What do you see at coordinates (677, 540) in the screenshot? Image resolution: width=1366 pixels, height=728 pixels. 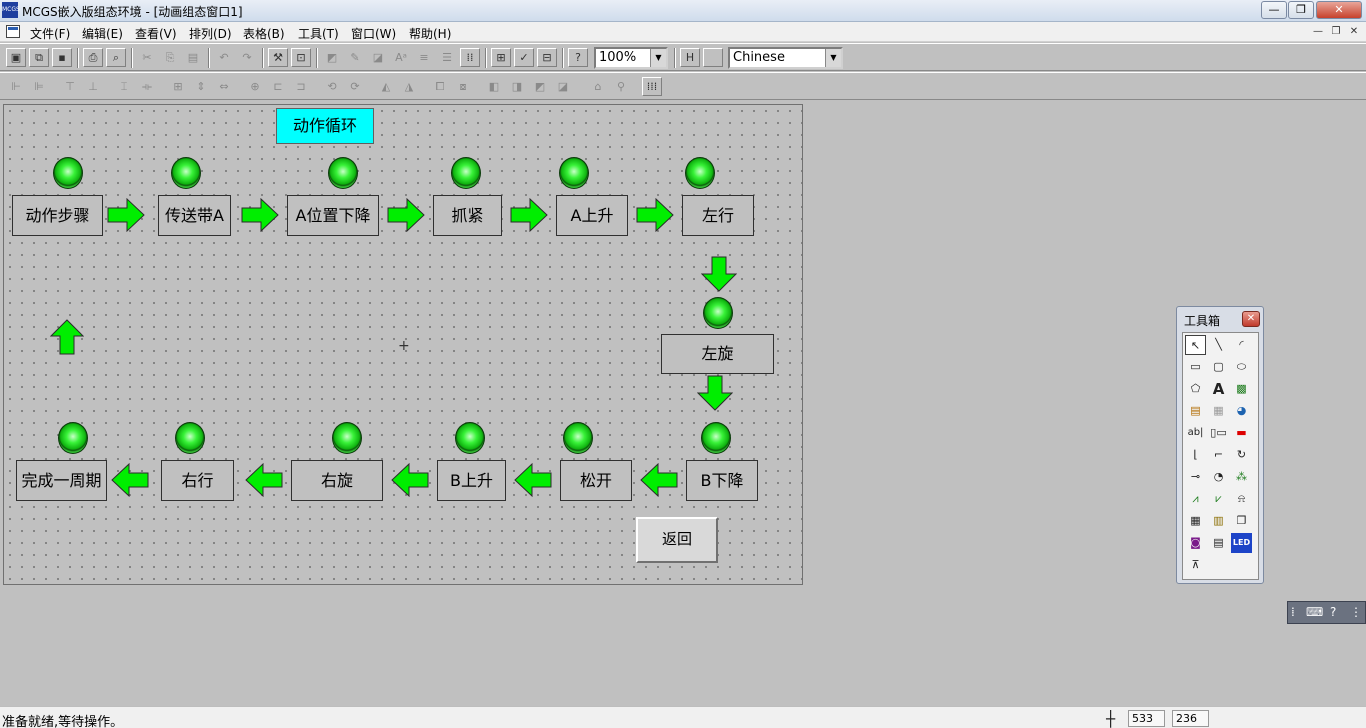 I see `back-button: 返回` at bounding box center [677, 540].